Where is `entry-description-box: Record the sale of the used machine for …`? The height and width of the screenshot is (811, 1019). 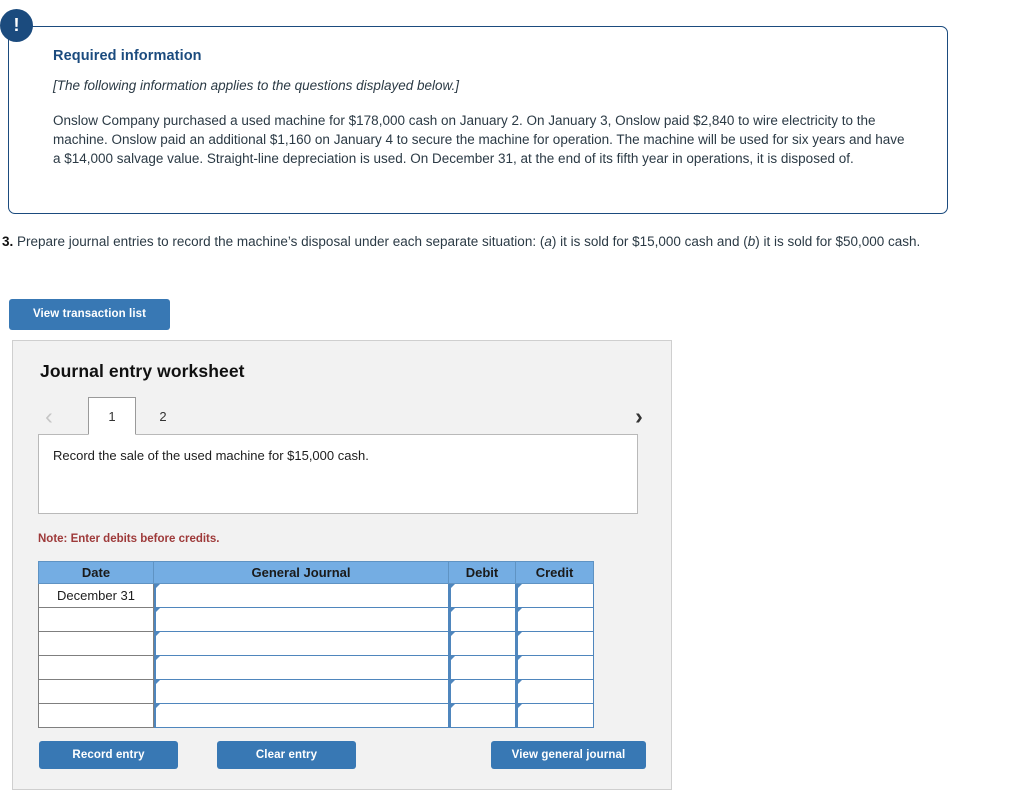
entry-description-box: Record the sale of the used machine for … is located at coordinates (338, 474).